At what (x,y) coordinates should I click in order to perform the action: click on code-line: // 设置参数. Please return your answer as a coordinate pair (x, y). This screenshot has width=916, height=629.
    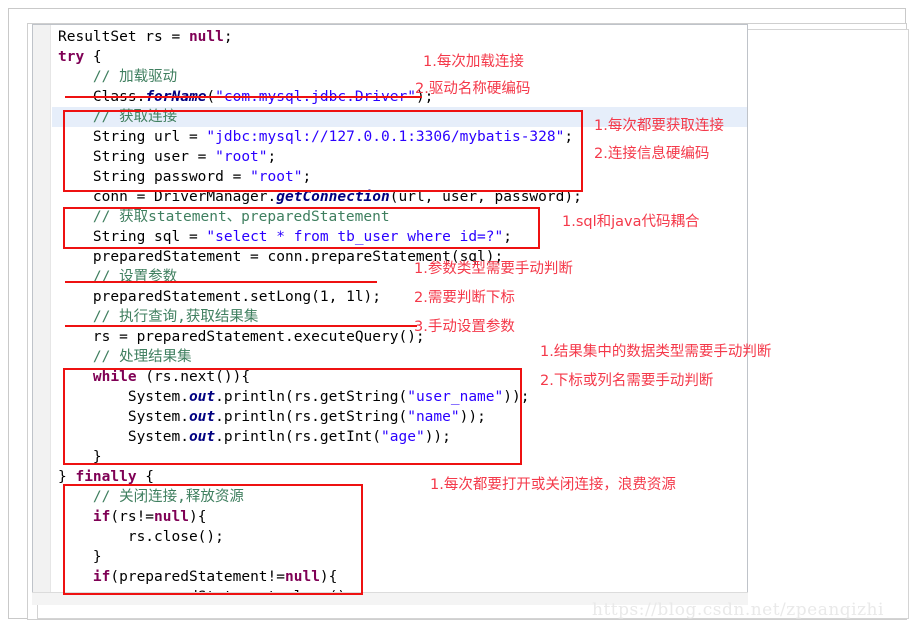
    Looking at the image, I should click on (399, 277).